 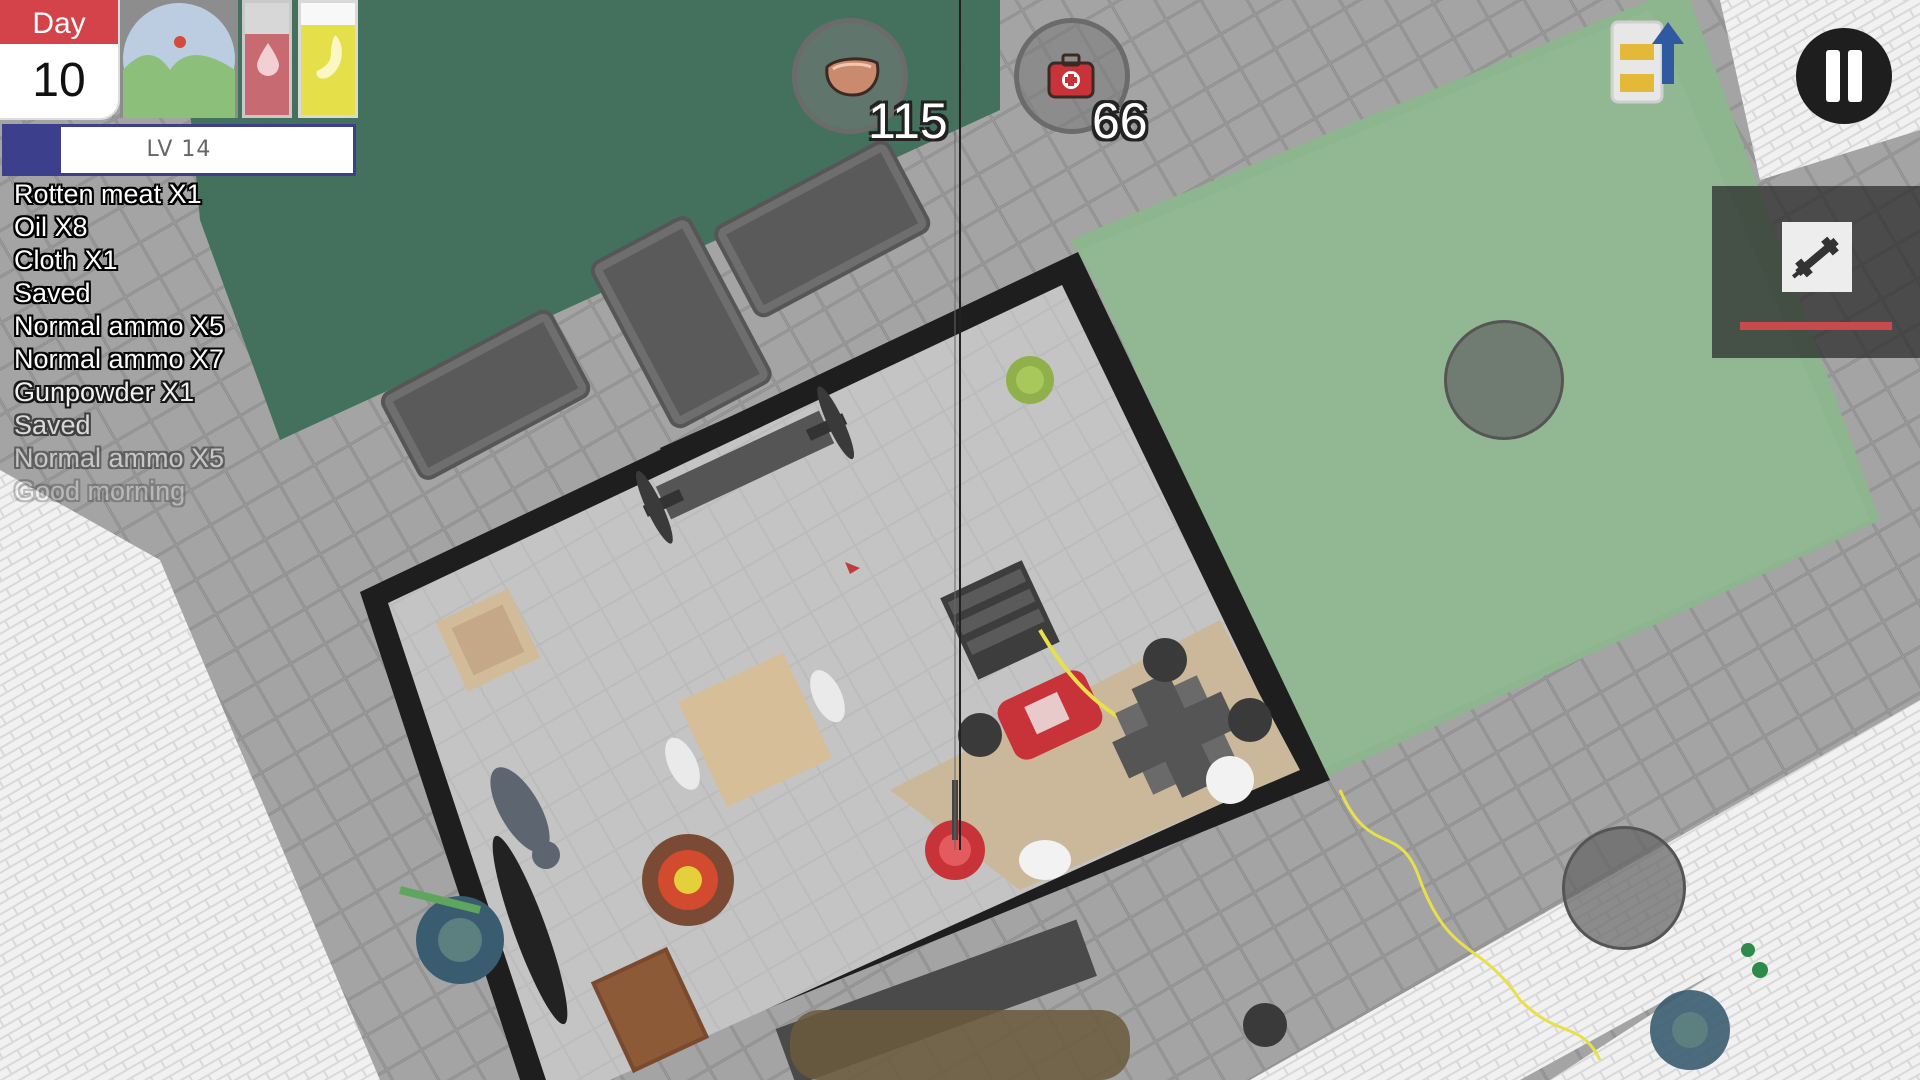 I want to click on experience-bar: LV 14, so click(x=179, y=150).